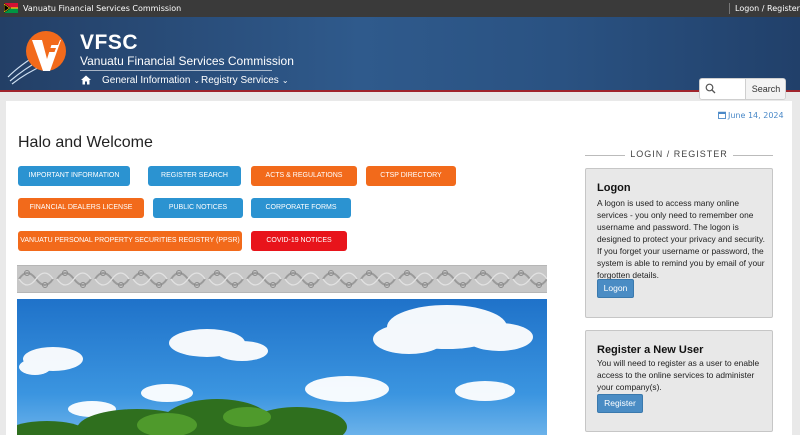 This screenshot has height=435, width=800. What do you see at coordinates (86, 80) in the screenshot?
I see `home-icon` at bounding box center [86, 80].